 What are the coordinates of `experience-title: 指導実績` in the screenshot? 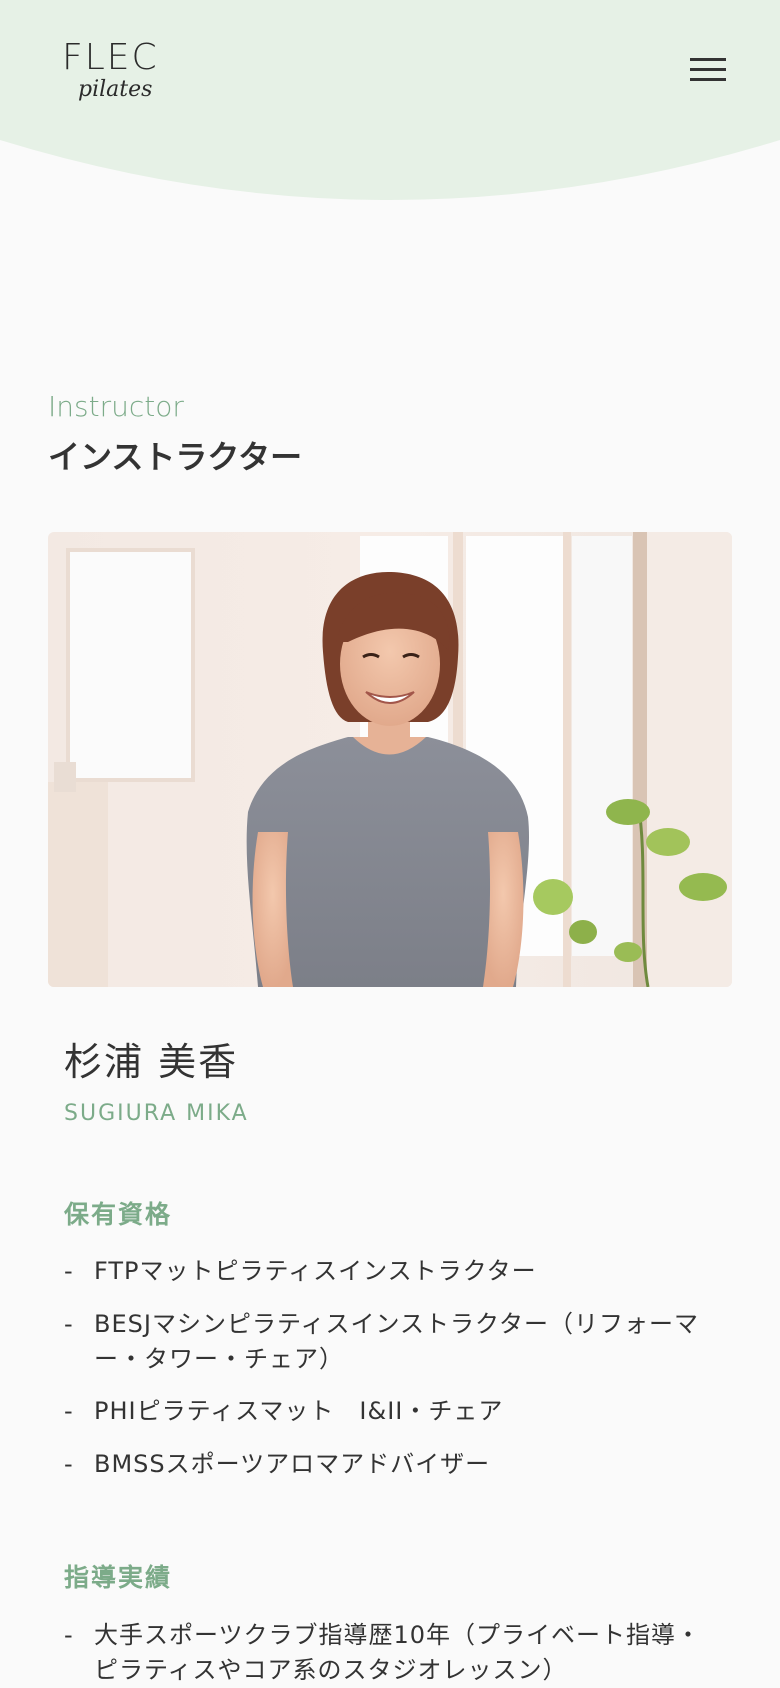 It's located at (118, 1577).